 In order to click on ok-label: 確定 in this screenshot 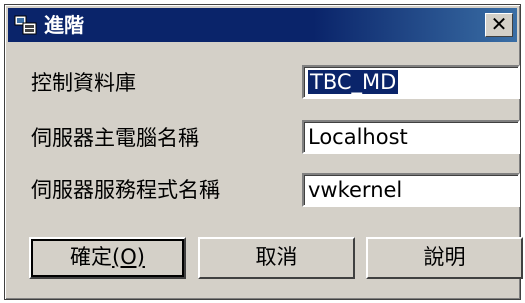, I will do `click(91, 257)`.